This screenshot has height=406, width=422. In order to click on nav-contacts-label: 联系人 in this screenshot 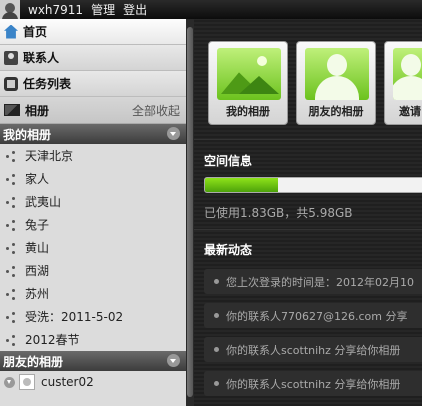, I will do `click(41, 58)`.